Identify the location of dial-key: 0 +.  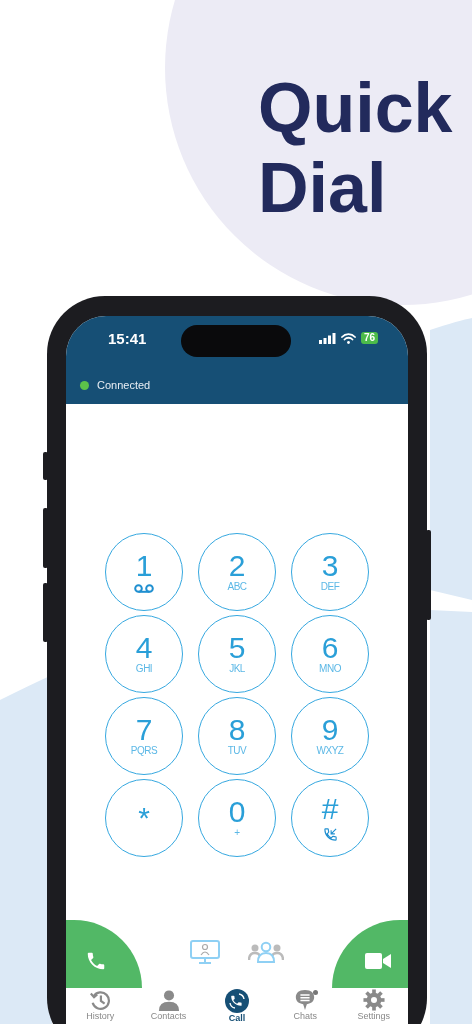
(237, 818).